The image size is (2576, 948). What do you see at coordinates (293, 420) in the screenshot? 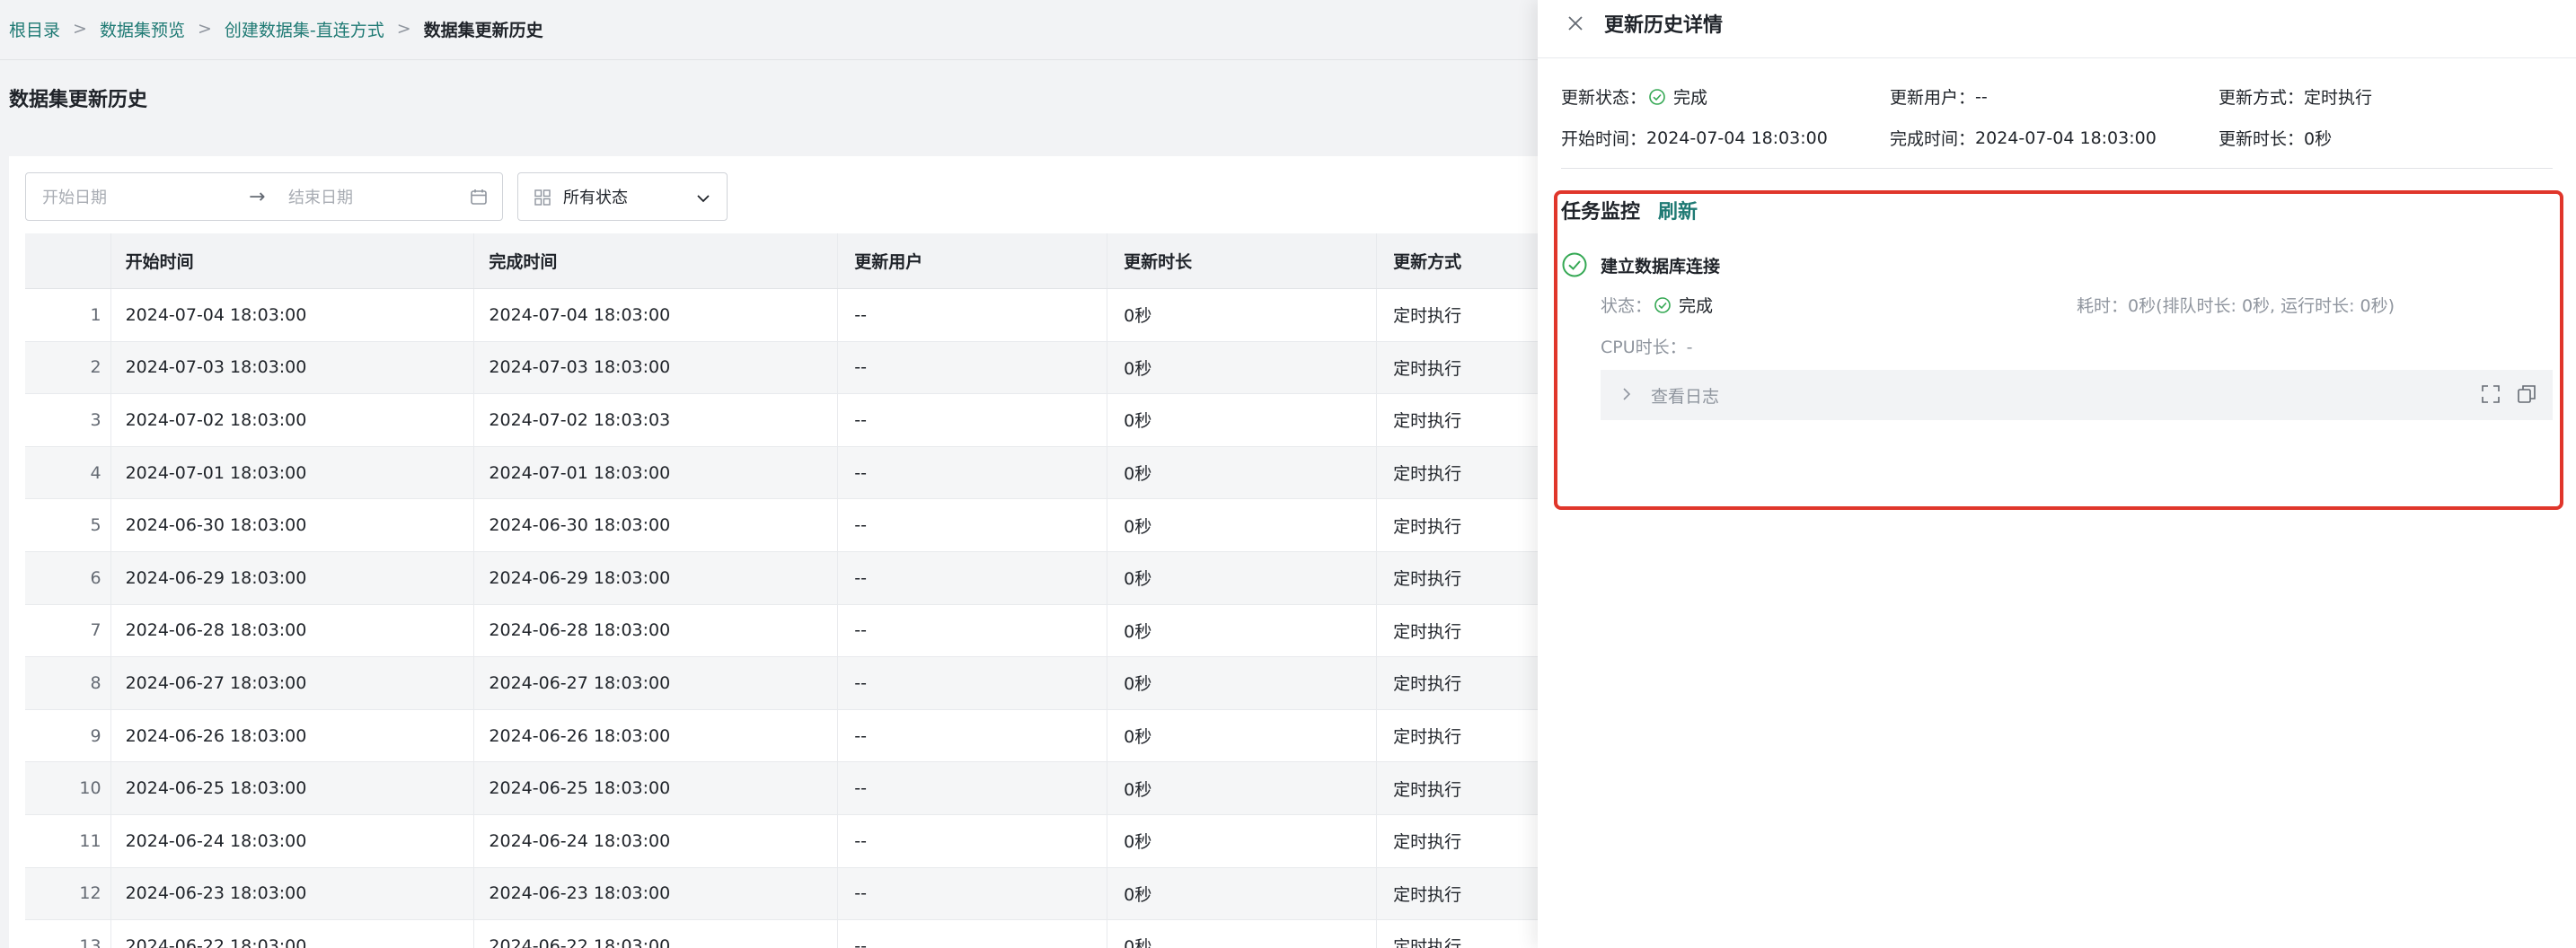
I see `row-start-time: 2024-07-02 18:03:00` at bounding box center [293, 420].